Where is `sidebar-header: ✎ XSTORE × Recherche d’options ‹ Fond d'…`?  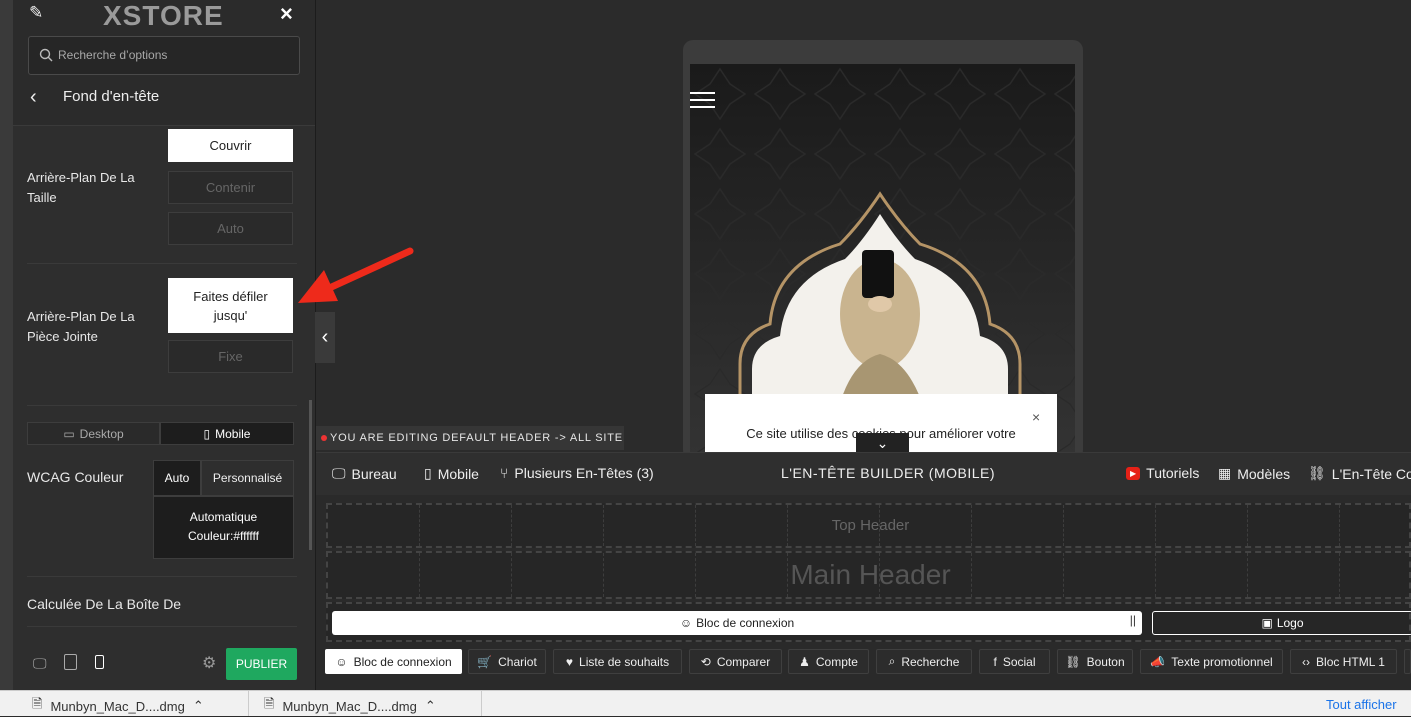 sidebar-header: ✎ XSTORE × Recherche d’options ‹ Fond d'… is located at coordinates (164, 63).